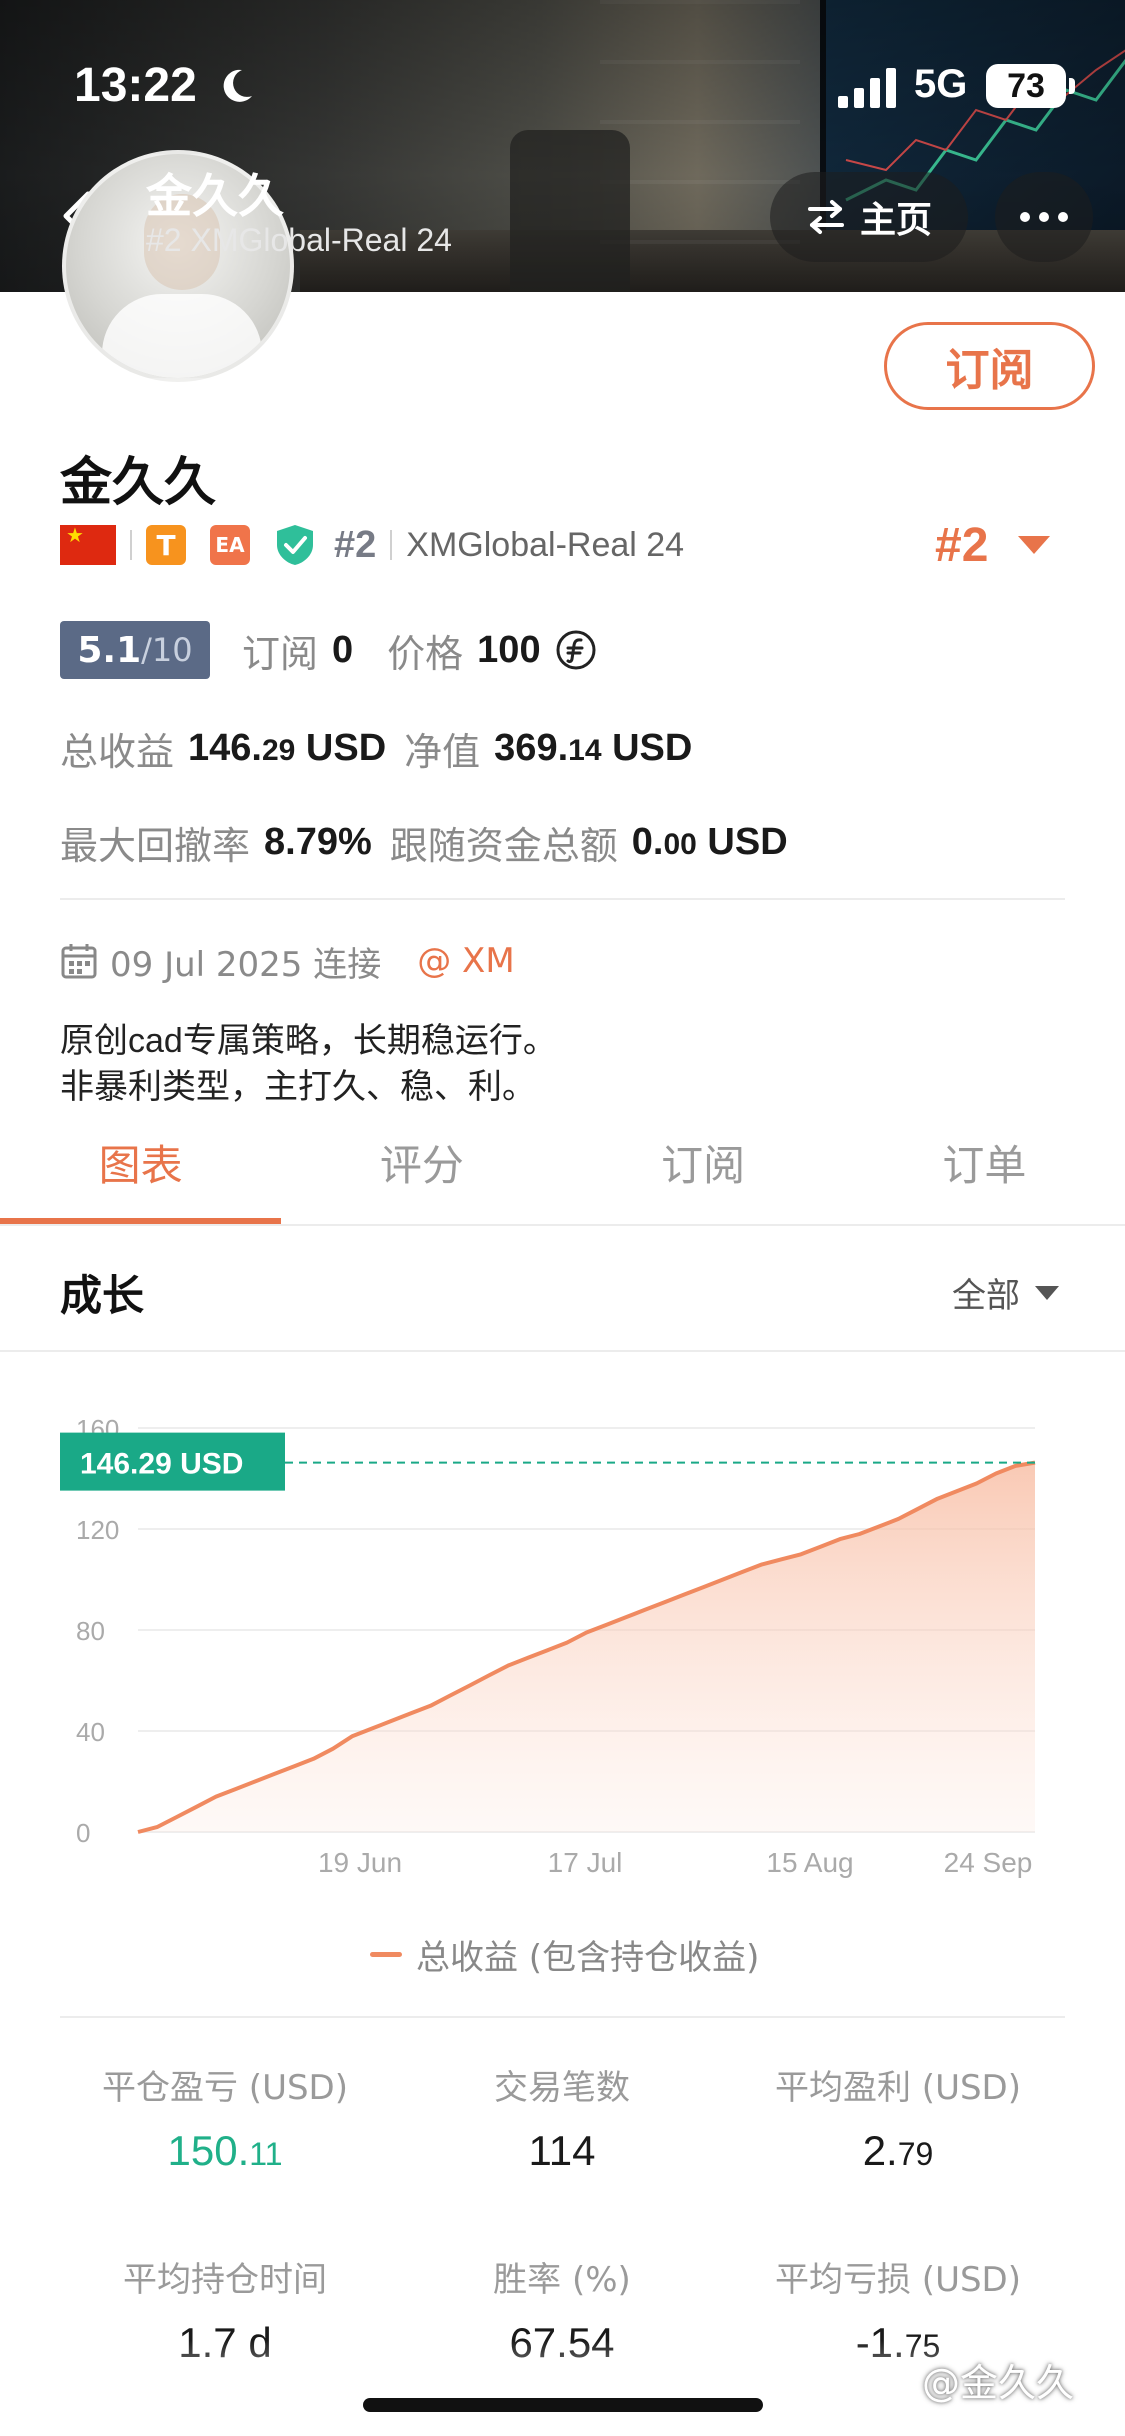  I want to click on subscriber-count: 0, so click(343, 649).